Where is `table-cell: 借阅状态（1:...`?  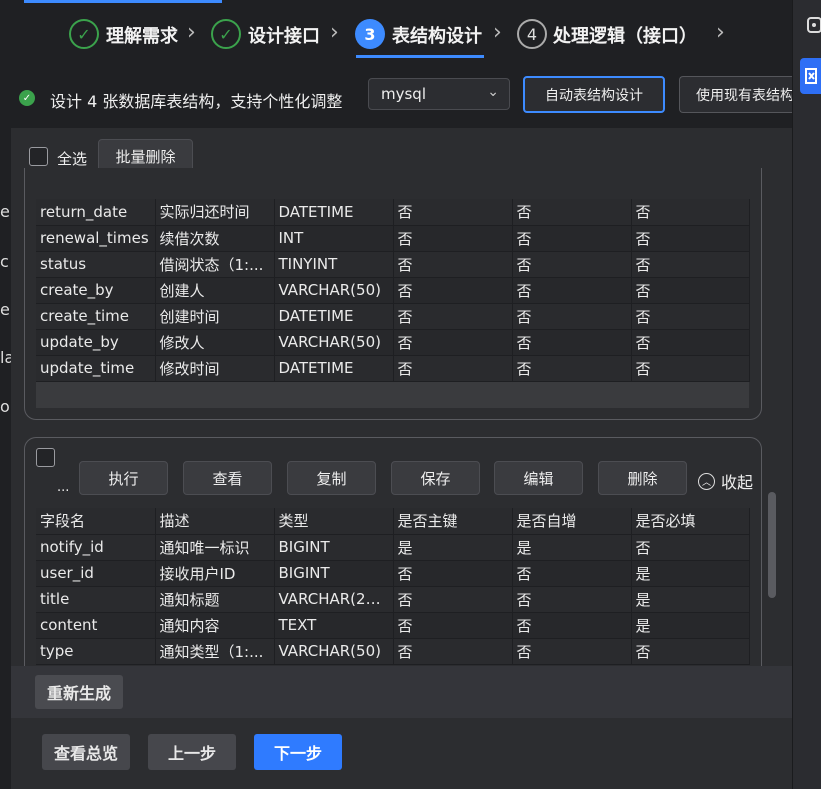 table-cell: 借阅状态（1:... is located at coordinates (215, 264).